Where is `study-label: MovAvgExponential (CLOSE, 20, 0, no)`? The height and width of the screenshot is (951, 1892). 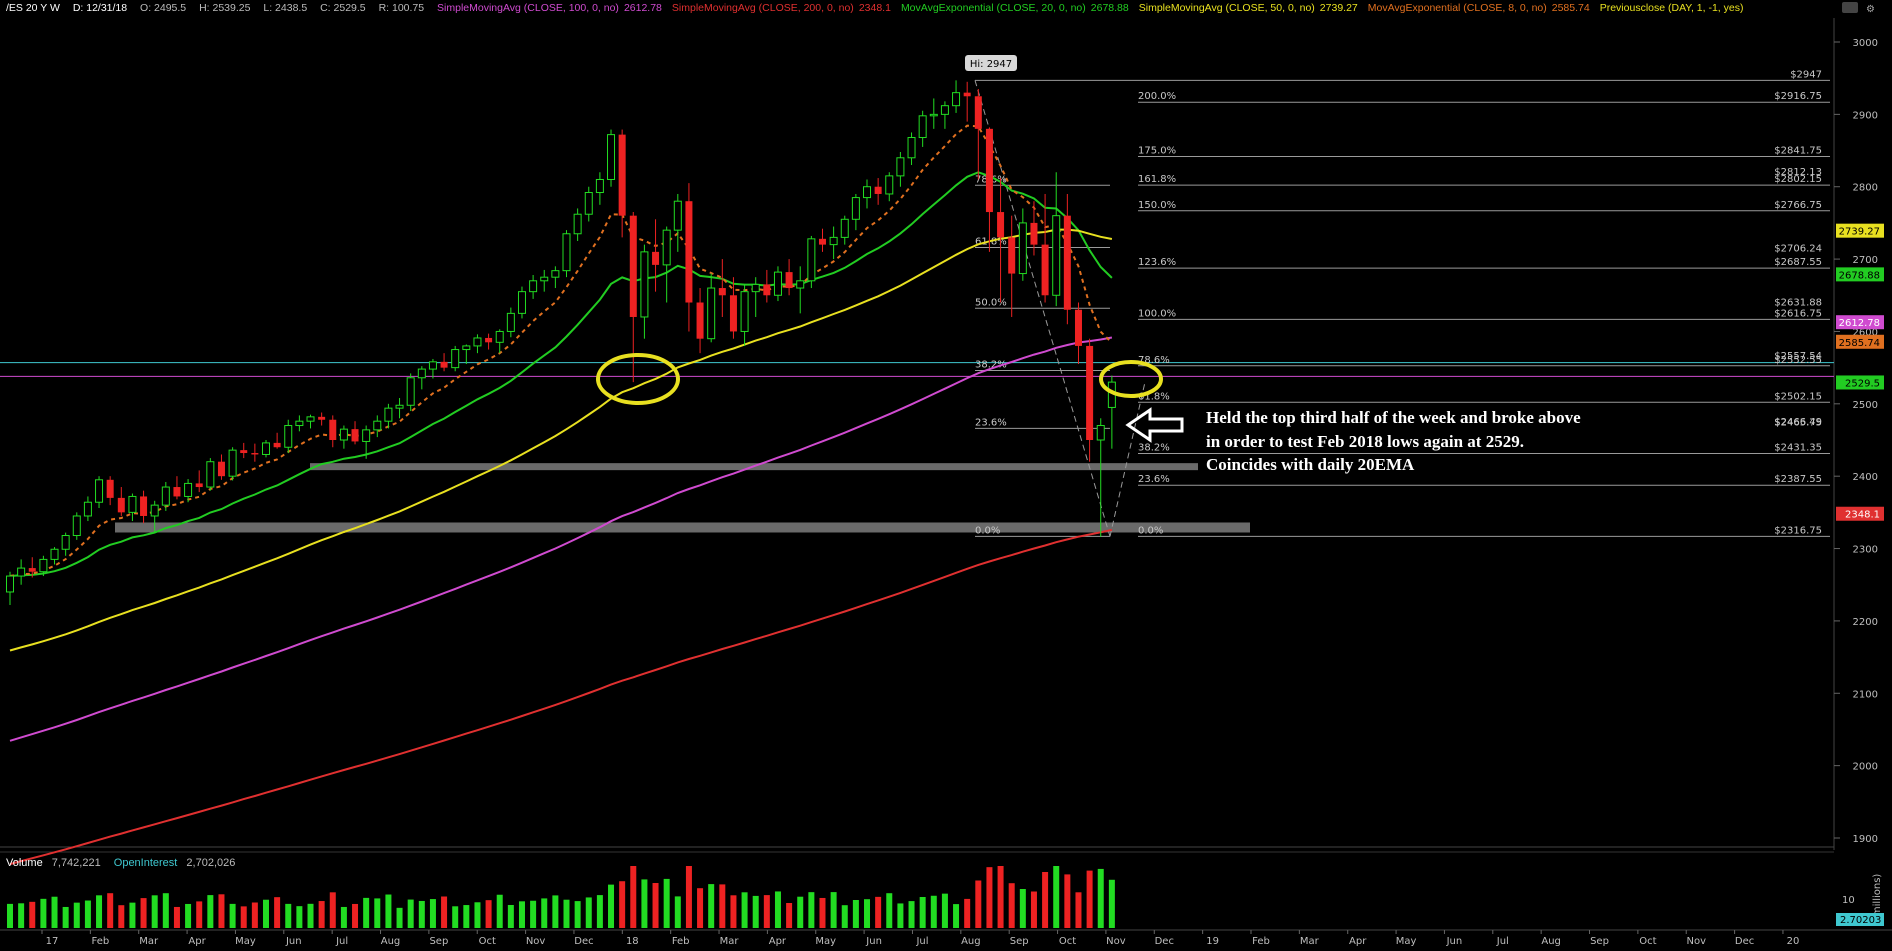 study-label: MovAvgExponential (CLOSE, 20, 0, no) is located at coordinates (993, 8).